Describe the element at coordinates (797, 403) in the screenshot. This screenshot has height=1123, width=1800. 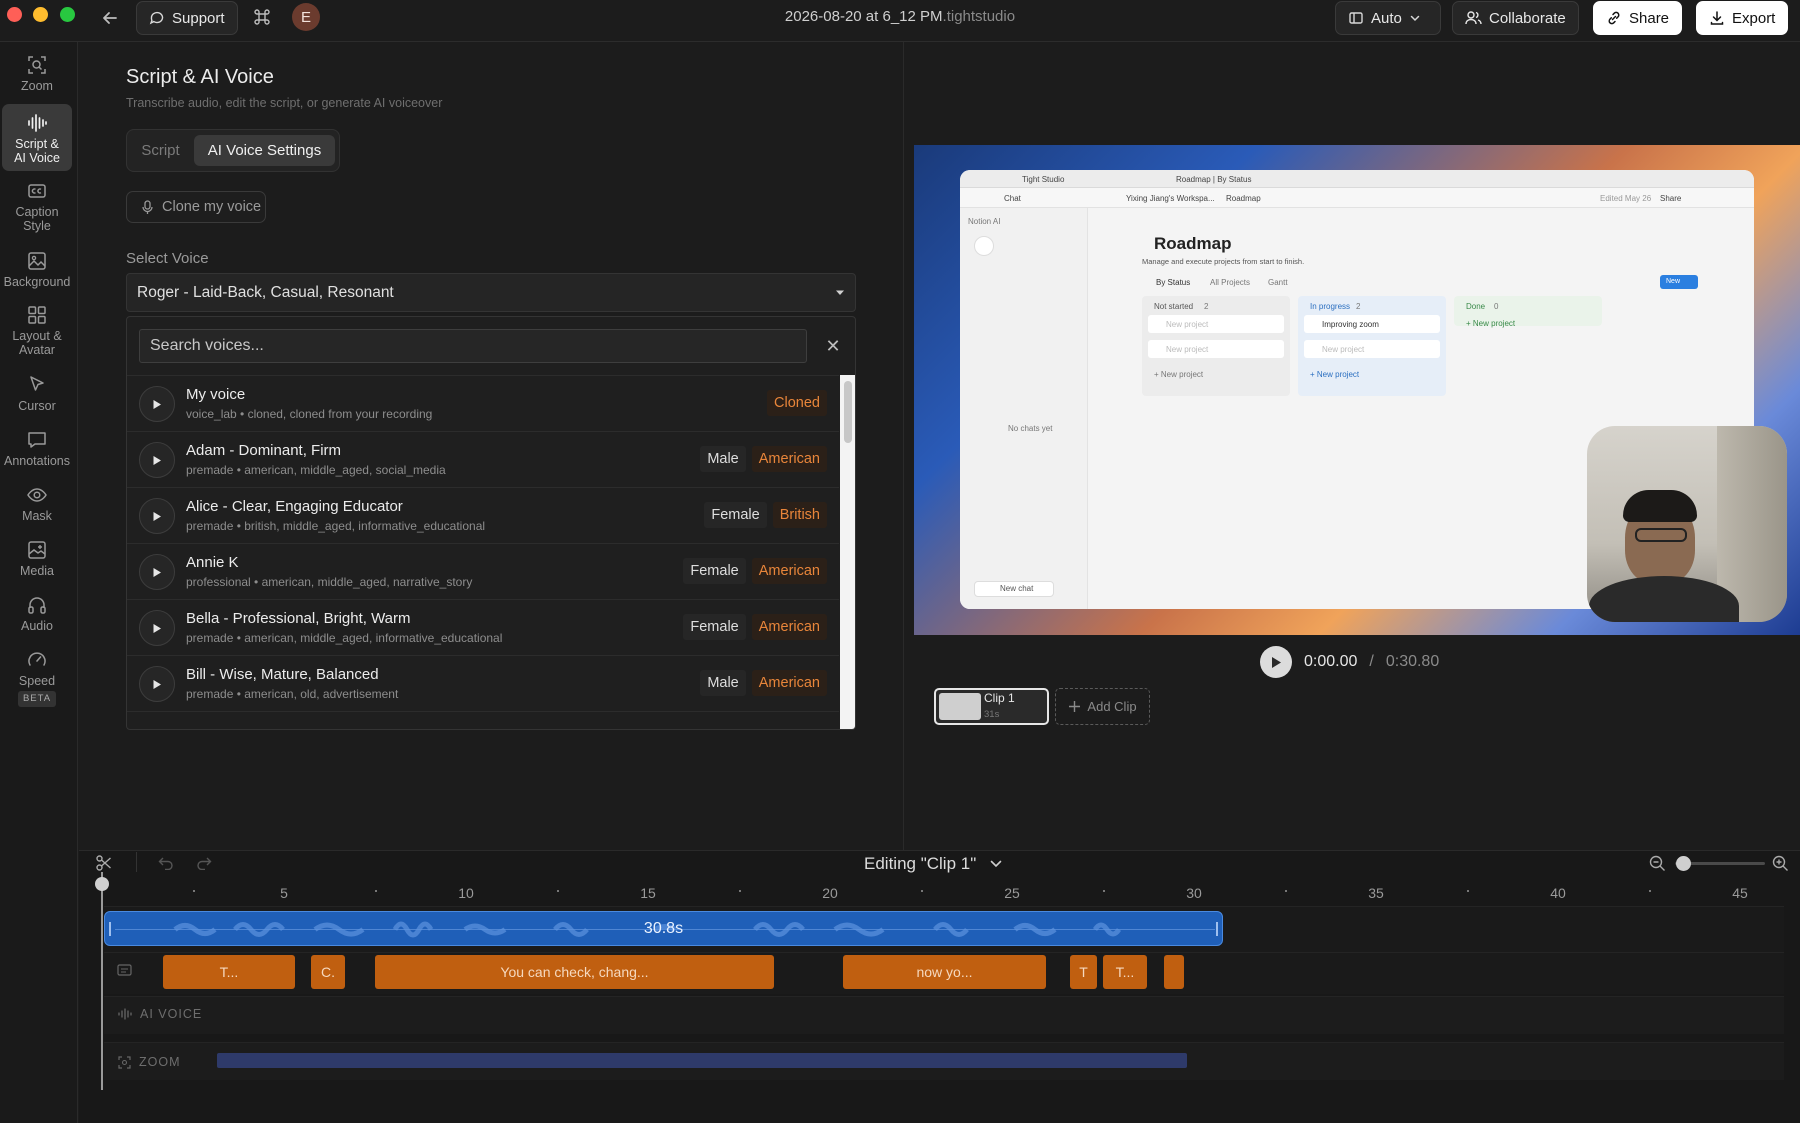
I see `voice-tag-cloned: Cloned` at that location.